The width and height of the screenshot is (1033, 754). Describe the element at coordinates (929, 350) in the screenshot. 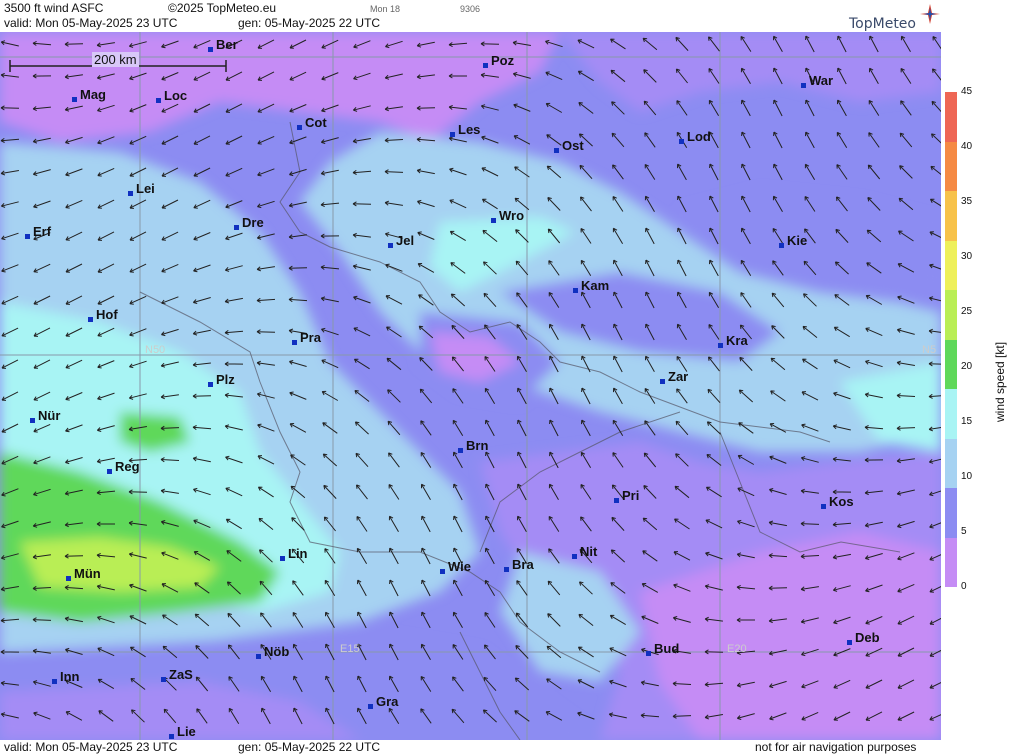

I see `grid-label-n5: N5` at that location.